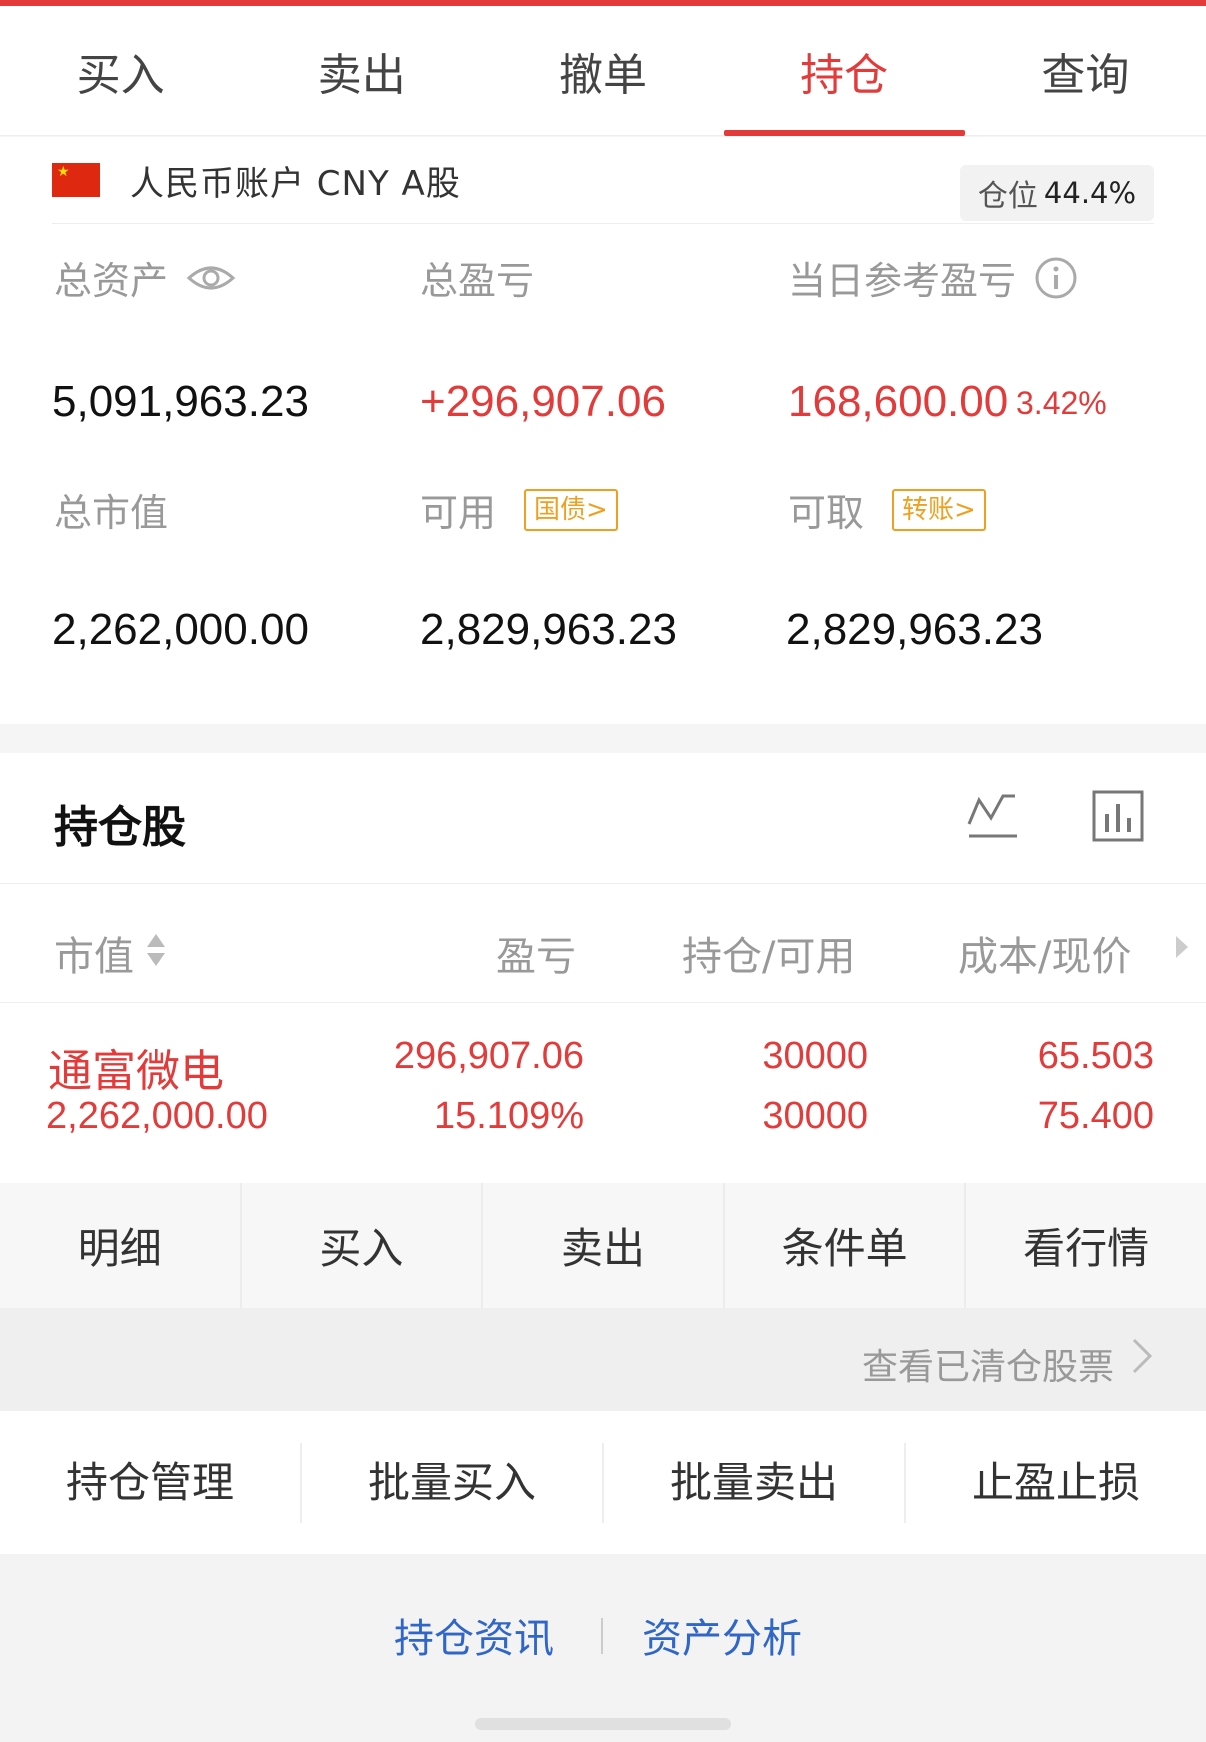  Describe the element at coordinates (826, 513) in the screenshot. I see `withdrawable-label: 可取` at that location.